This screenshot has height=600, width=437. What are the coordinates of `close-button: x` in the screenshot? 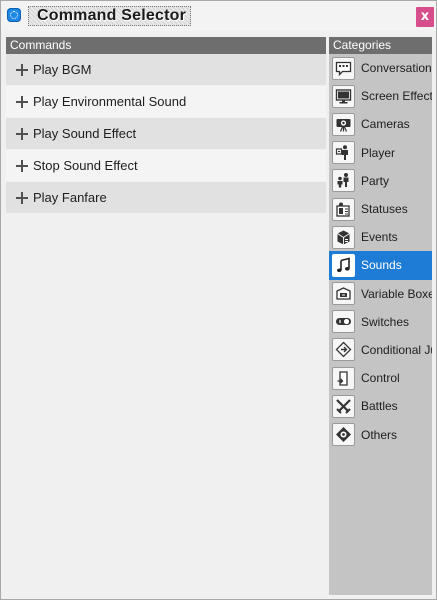 It's located at (425, 17).